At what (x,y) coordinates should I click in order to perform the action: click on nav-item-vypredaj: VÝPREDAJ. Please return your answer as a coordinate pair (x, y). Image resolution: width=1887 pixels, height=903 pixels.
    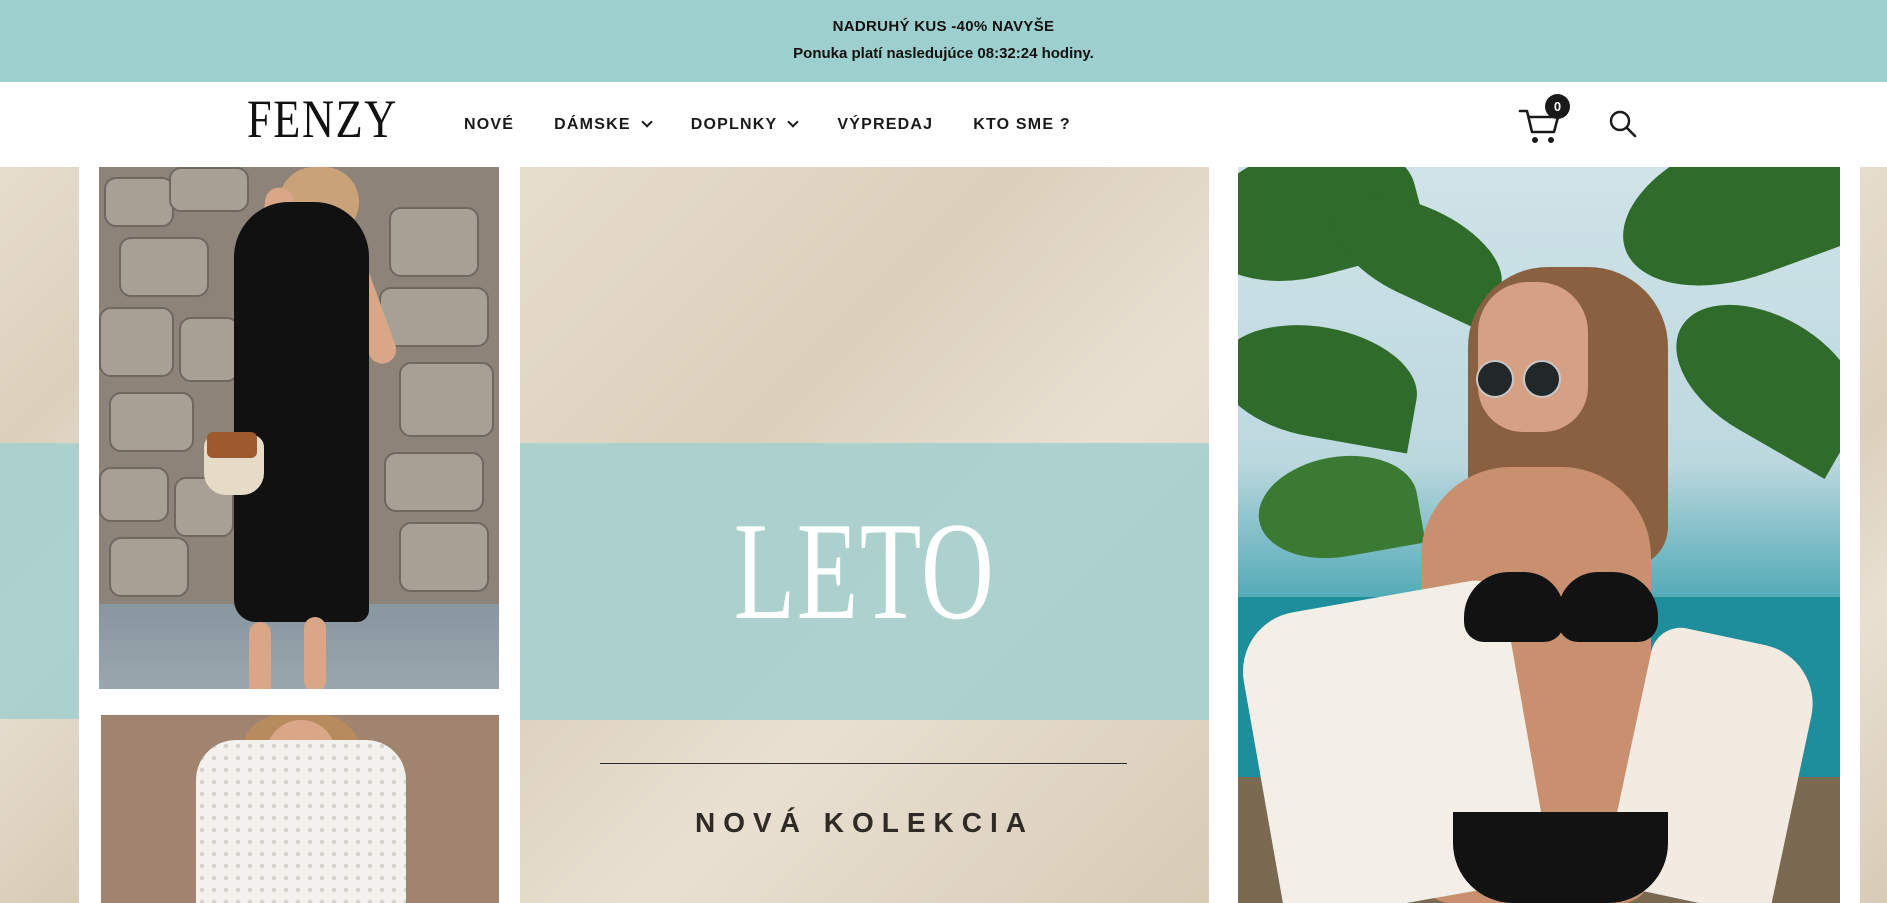
    Looking at the image, I should click on (885, 125).